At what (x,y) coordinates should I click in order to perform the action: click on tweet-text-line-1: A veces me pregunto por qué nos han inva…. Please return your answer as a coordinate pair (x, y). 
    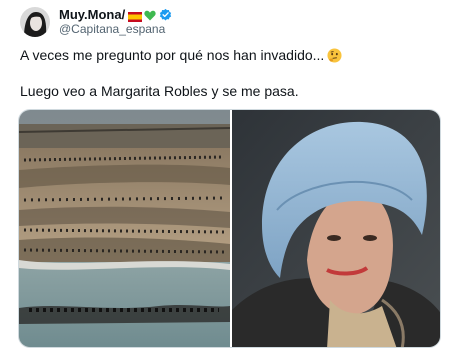
    Looking at the image, I should click on (181, 55).